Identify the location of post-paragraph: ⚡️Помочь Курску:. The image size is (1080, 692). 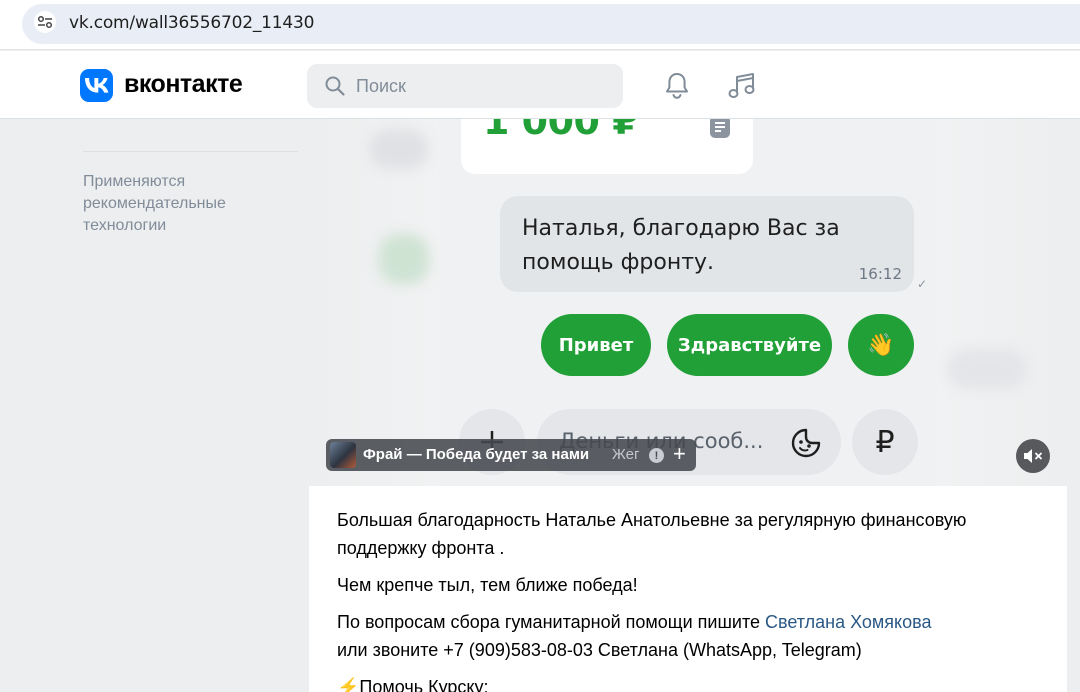
(413, 684).